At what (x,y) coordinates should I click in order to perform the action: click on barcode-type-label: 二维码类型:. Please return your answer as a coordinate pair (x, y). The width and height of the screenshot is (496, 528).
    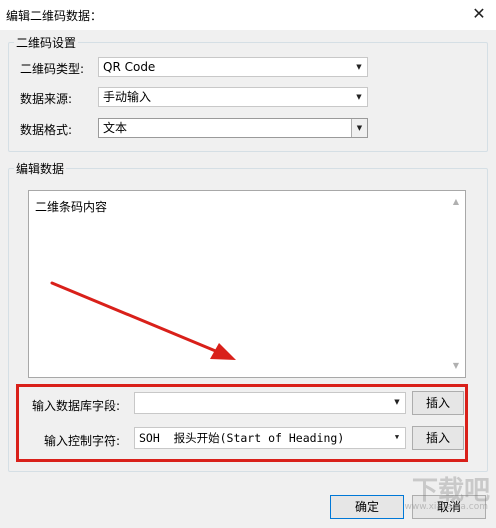
    Looking at the image, I should click on (52, 69).